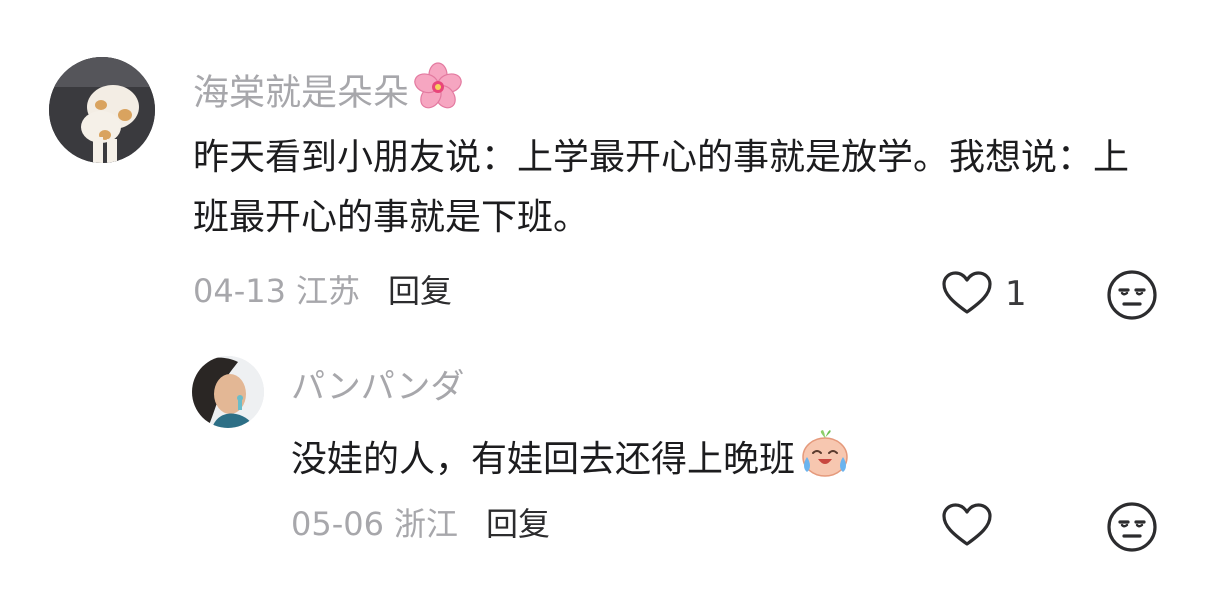  What do you see at coordinates (438, 94) in the screenshot?
I see `cherry-blossom-icon` at bounding box center [438, 94].